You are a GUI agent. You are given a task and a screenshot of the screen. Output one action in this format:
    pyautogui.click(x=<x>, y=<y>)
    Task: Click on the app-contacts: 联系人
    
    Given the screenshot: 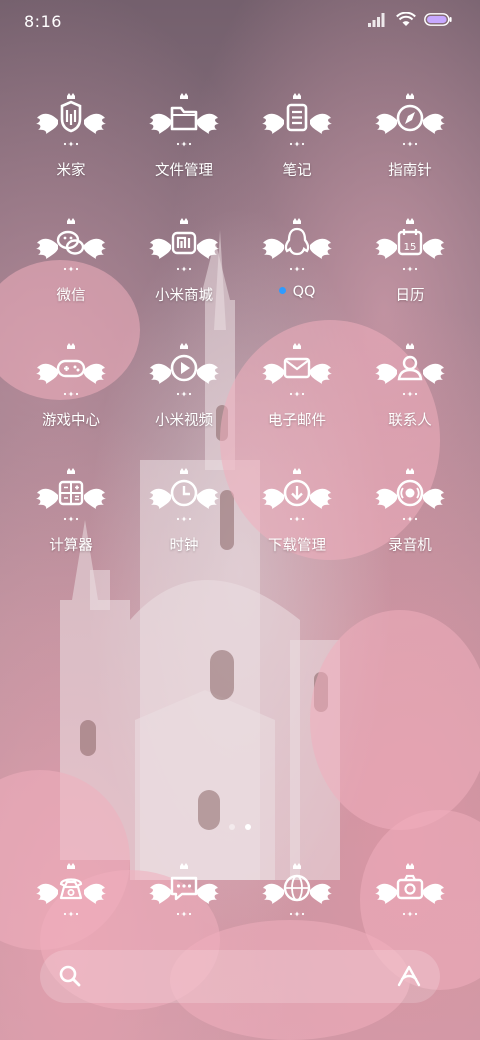 What is the action you would take?
    pyautogui.click(x=410, y=397)
    